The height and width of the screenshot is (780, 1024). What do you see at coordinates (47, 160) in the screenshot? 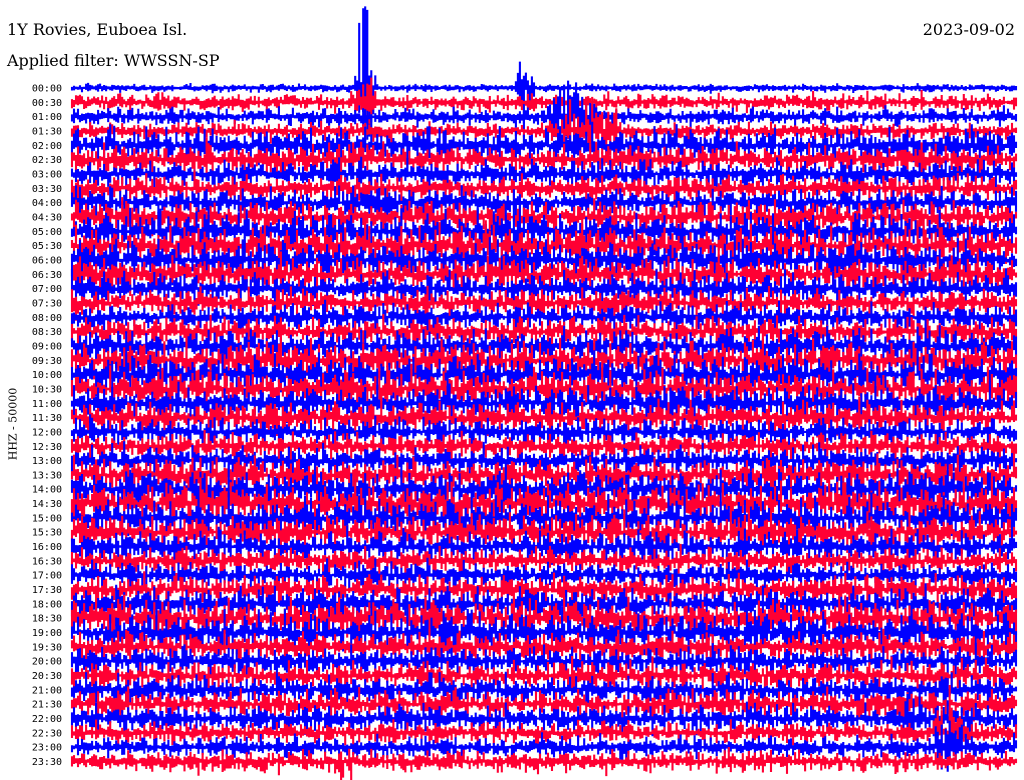
I see `row-time-label: 02:30` at bounding box center [47, 160].